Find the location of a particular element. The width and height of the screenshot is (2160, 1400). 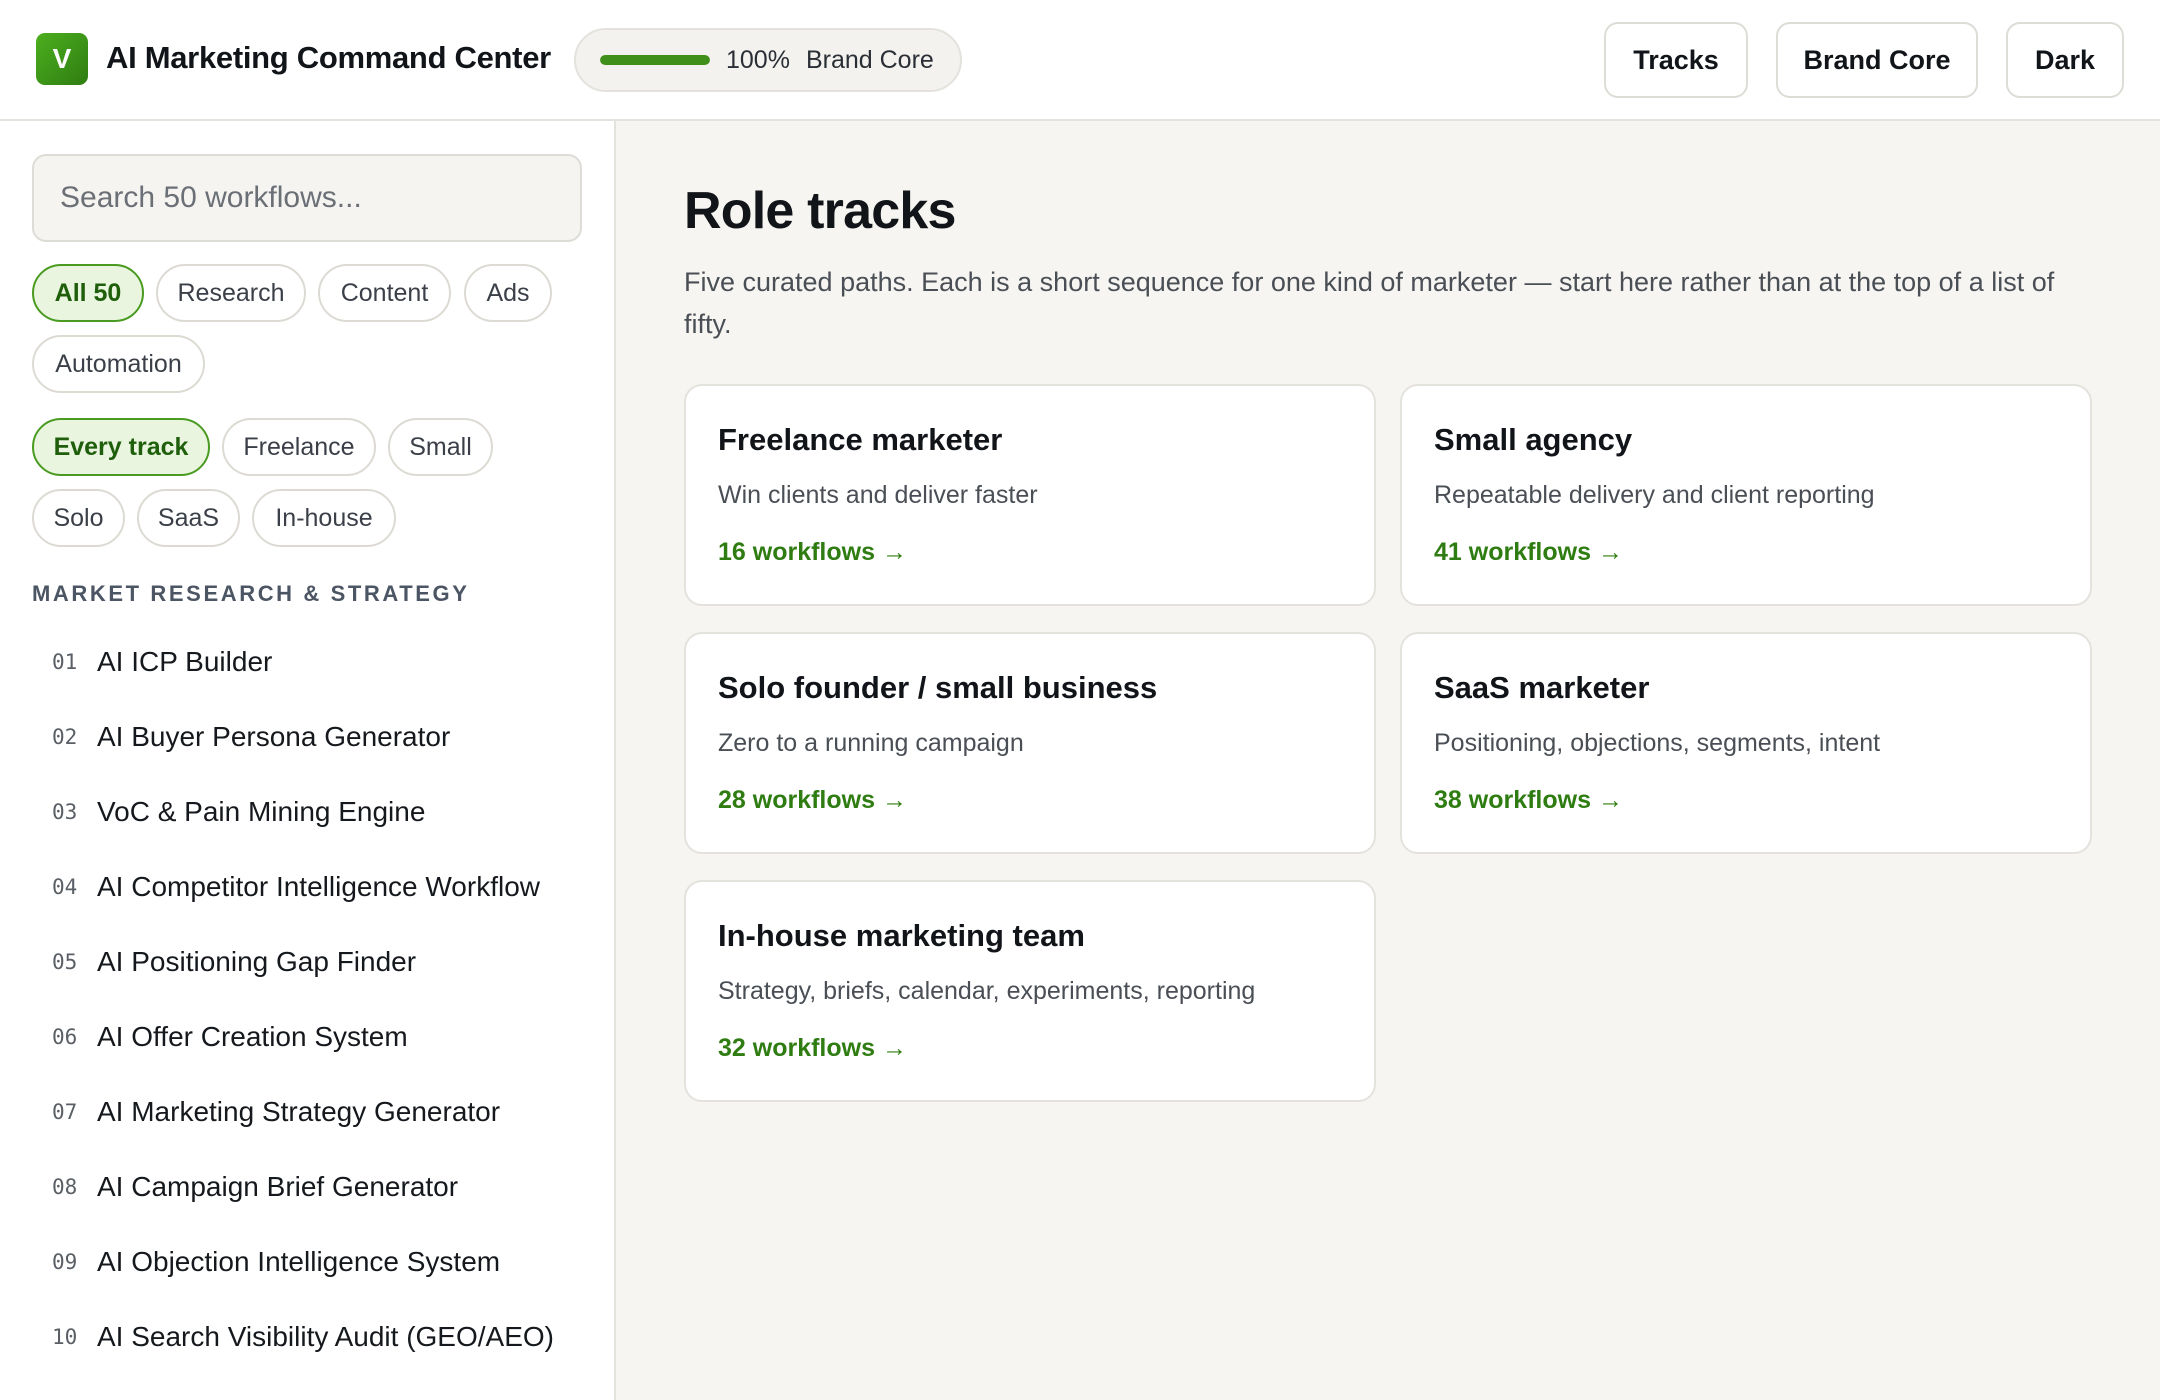

track-card-title: In-house marketing team is located at coordinates (901, 935).